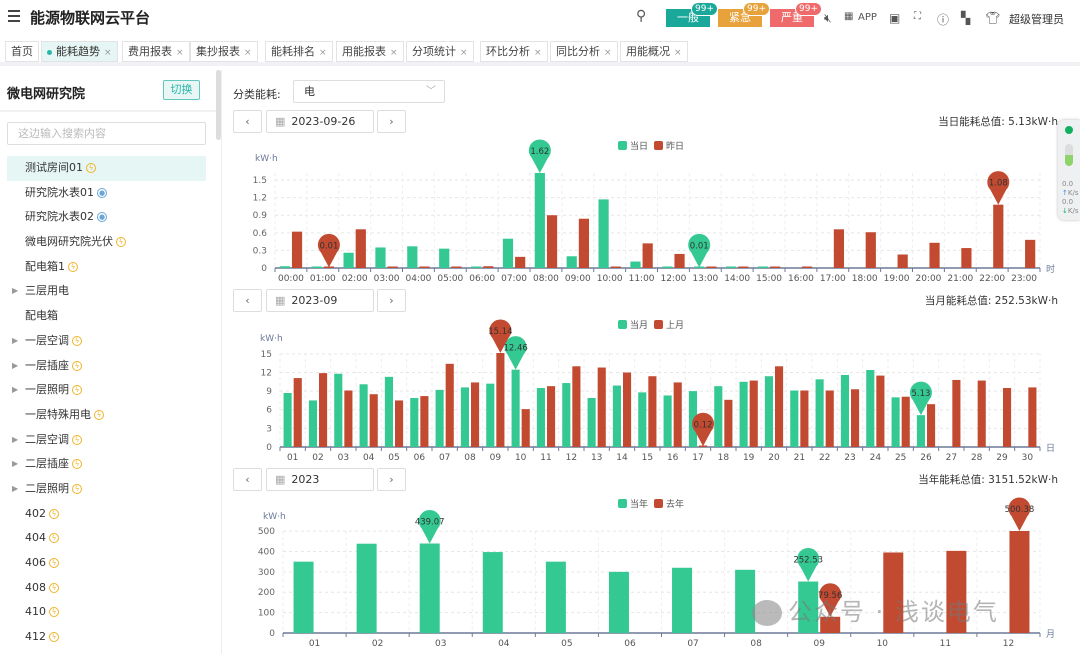  Describe the element at coordinates (106, 588) in the screenshot. I see `tree-node: 408 ϟ` at that location.